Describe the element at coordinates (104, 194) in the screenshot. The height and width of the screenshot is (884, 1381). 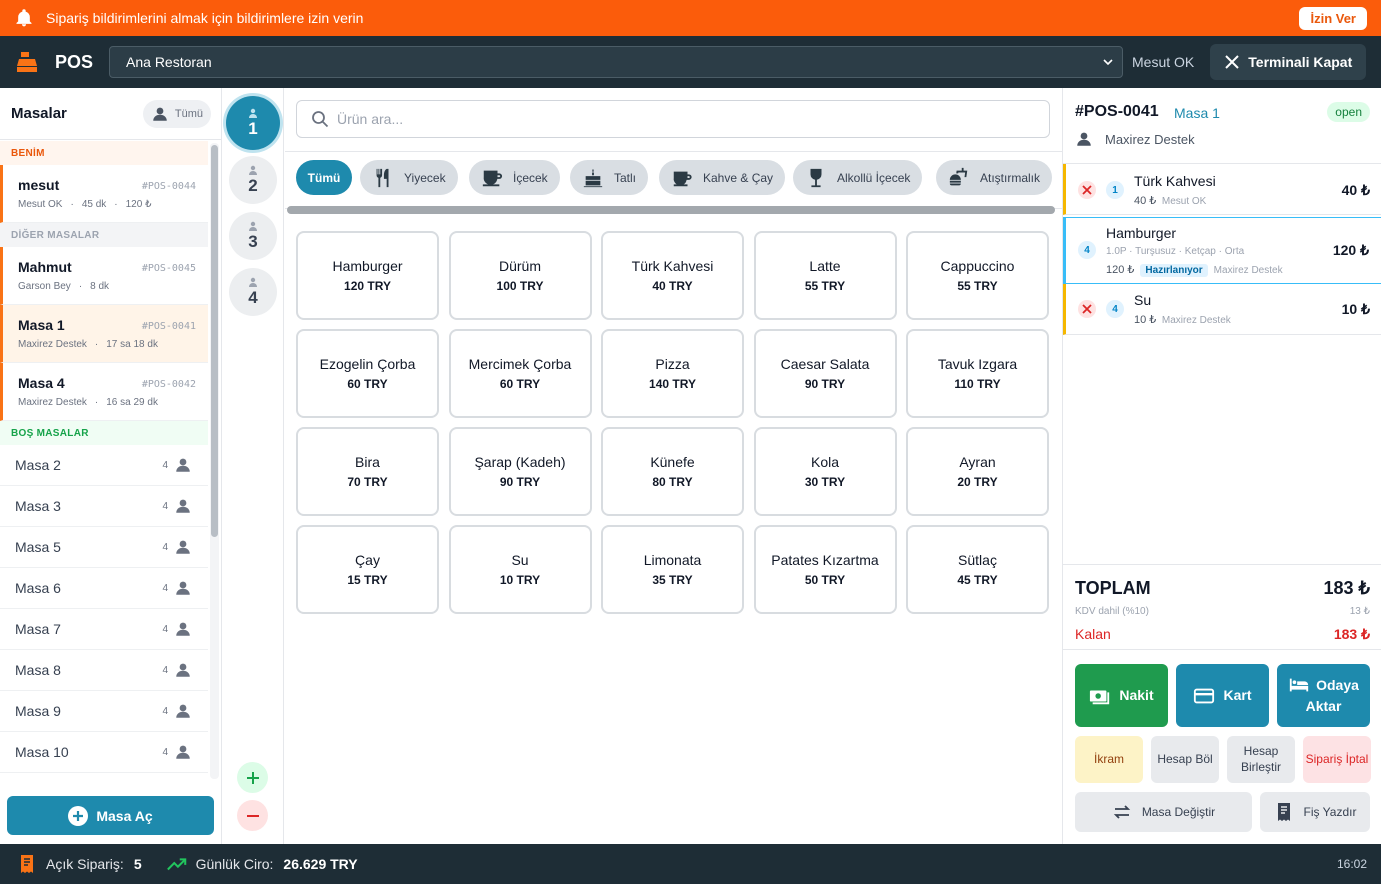
I see `table-row-mesut: mesut #POS-0044 Mesut OK · 45 dk · 120 ₺` at that location.